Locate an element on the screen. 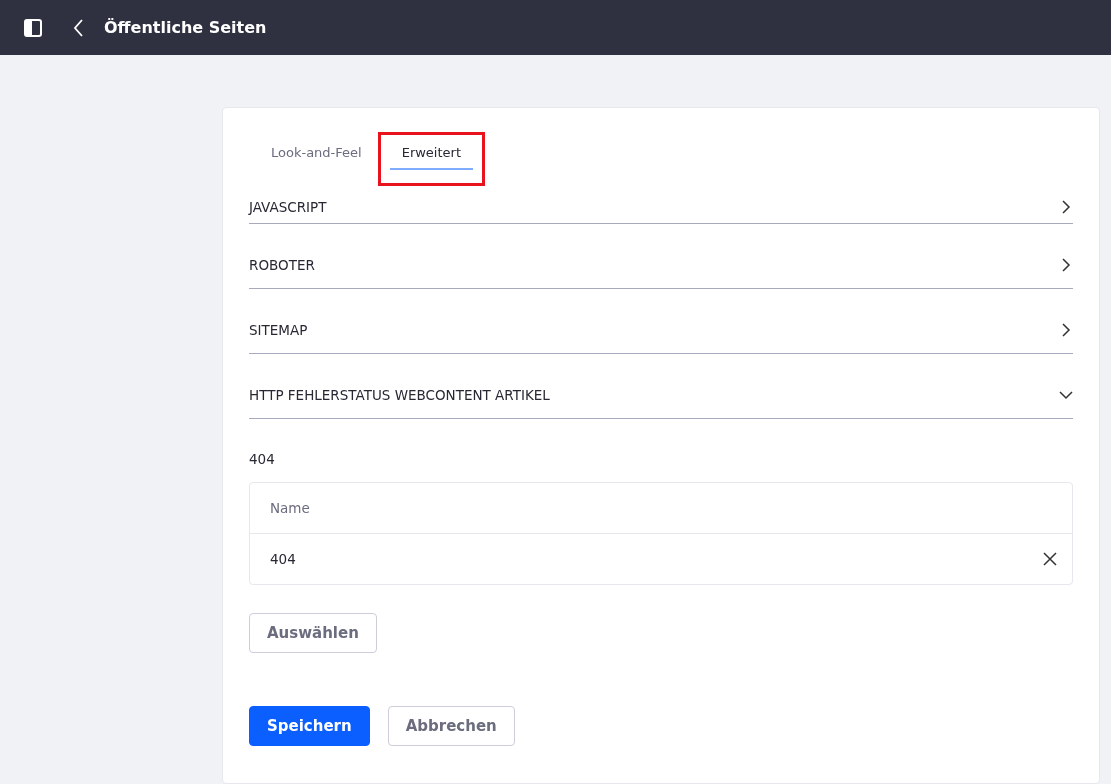 This screenshot has width=1111, height=784. save-button: Speichern is located at coordinates (309, 726).